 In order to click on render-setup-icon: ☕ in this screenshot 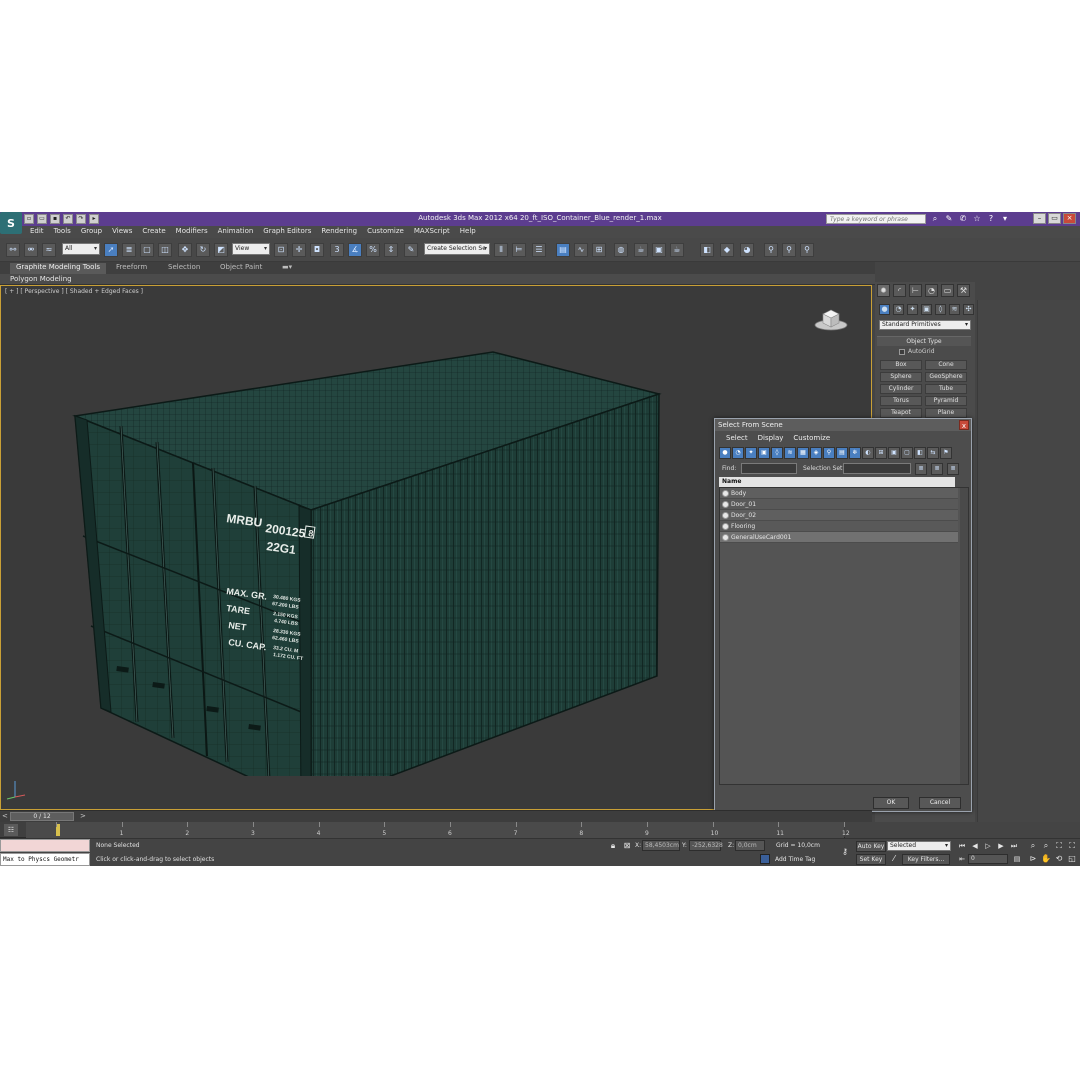, I will do `click(641, 250)`.